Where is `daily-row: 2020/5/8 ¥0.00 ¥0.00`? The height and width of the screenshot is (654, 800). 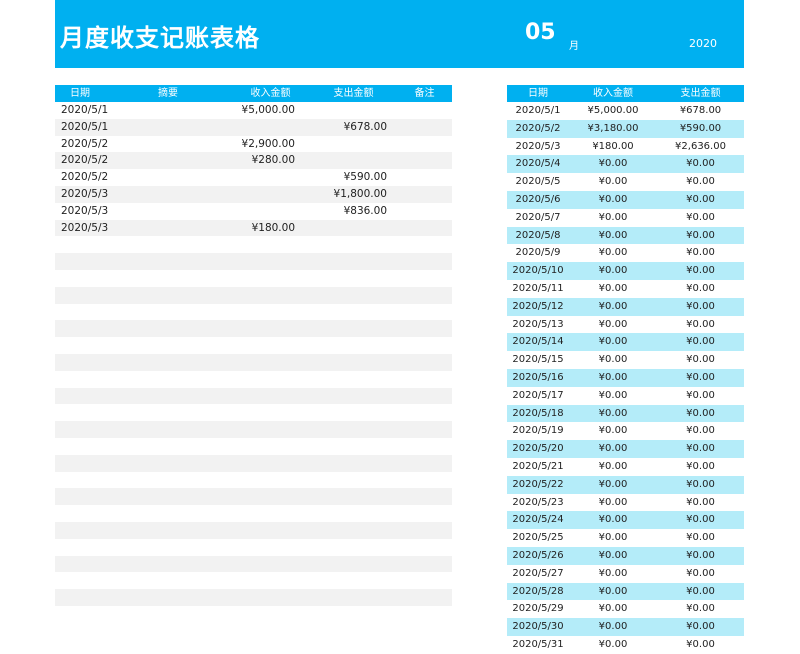
daily-row: 2020/5/8 ¥0.00 ¥0.00 is located at coordinates (625, 235).